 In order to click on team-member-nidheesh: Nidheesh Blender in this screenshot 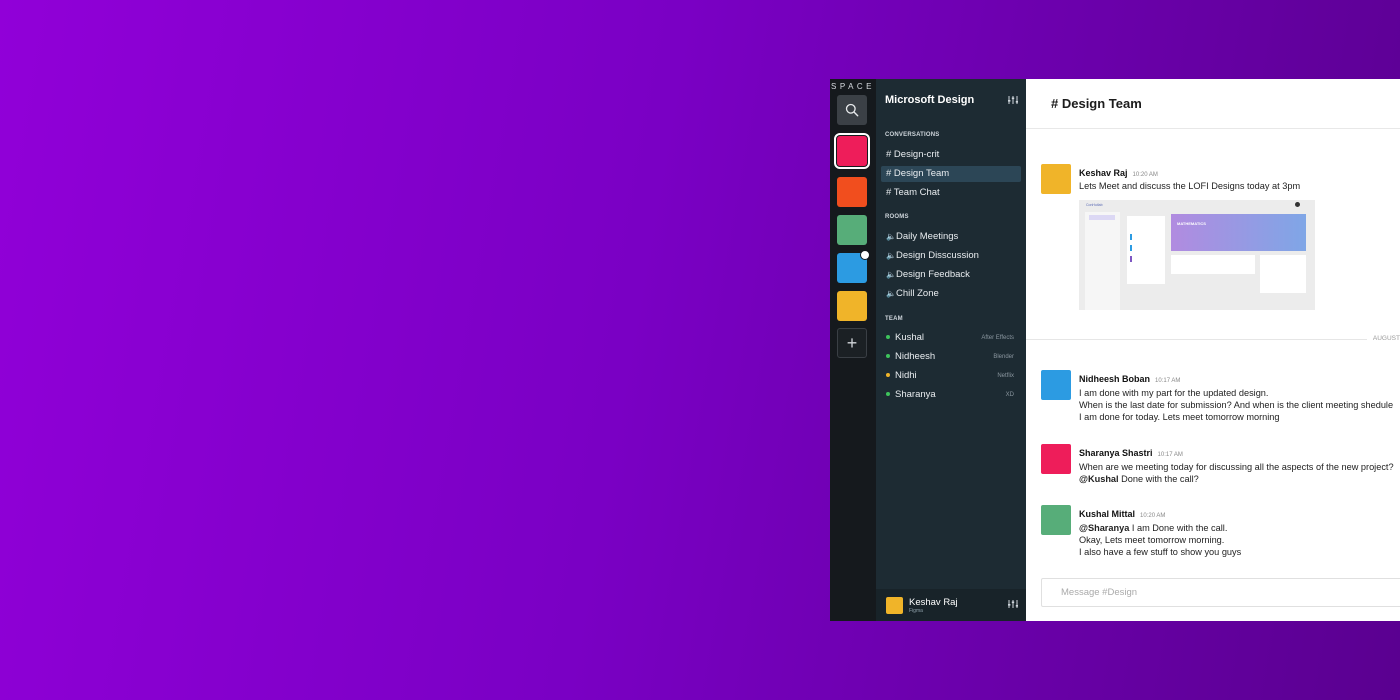, I will do `click(951, 357)`.